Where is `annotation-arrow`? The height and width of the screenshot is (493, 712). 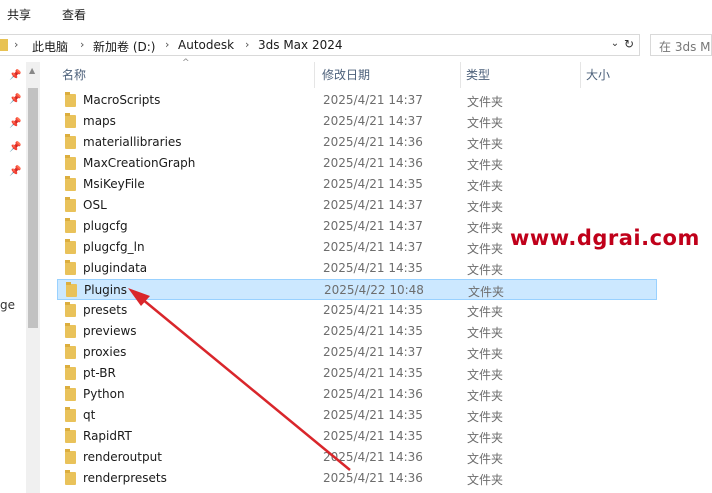
annotation-arrow is located at coordinates (239, 379).